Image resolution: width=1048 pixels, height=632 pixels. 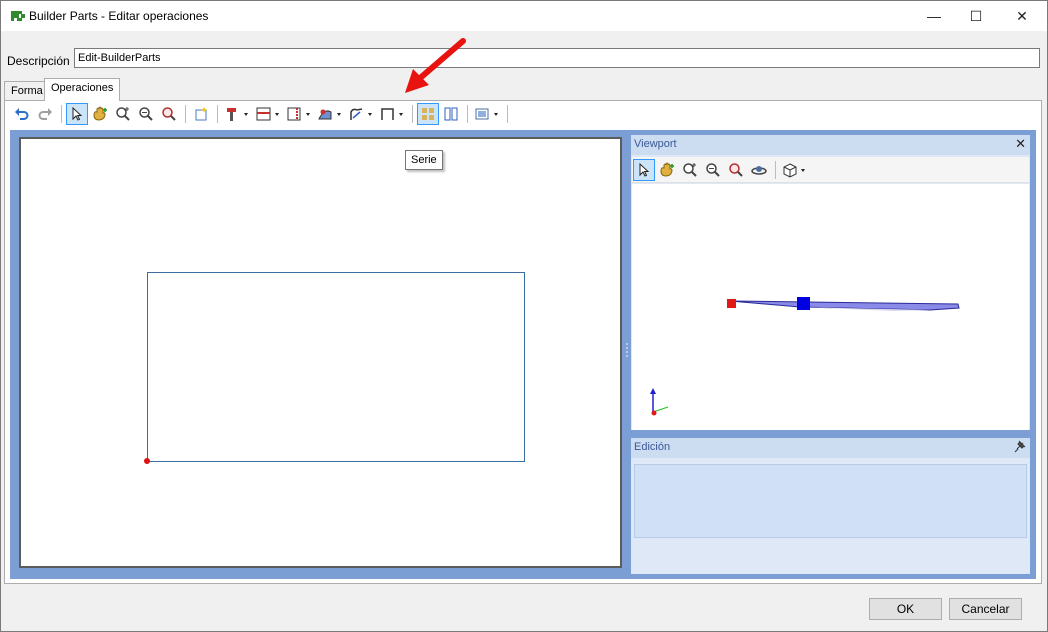 I want to click on viewport-zoom-in-button, so click(x=690, y=170).